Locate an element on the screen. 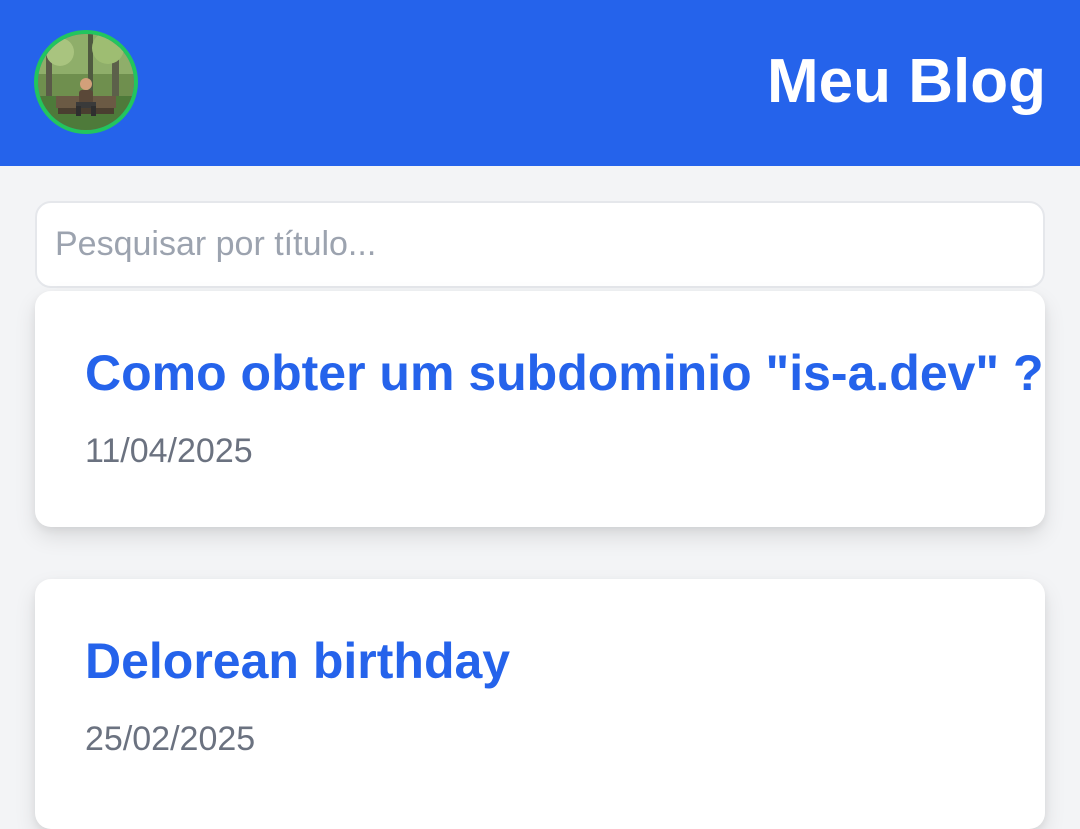 The image size is (1080, 829). profile-avatar is located at coordinates (86, 82).